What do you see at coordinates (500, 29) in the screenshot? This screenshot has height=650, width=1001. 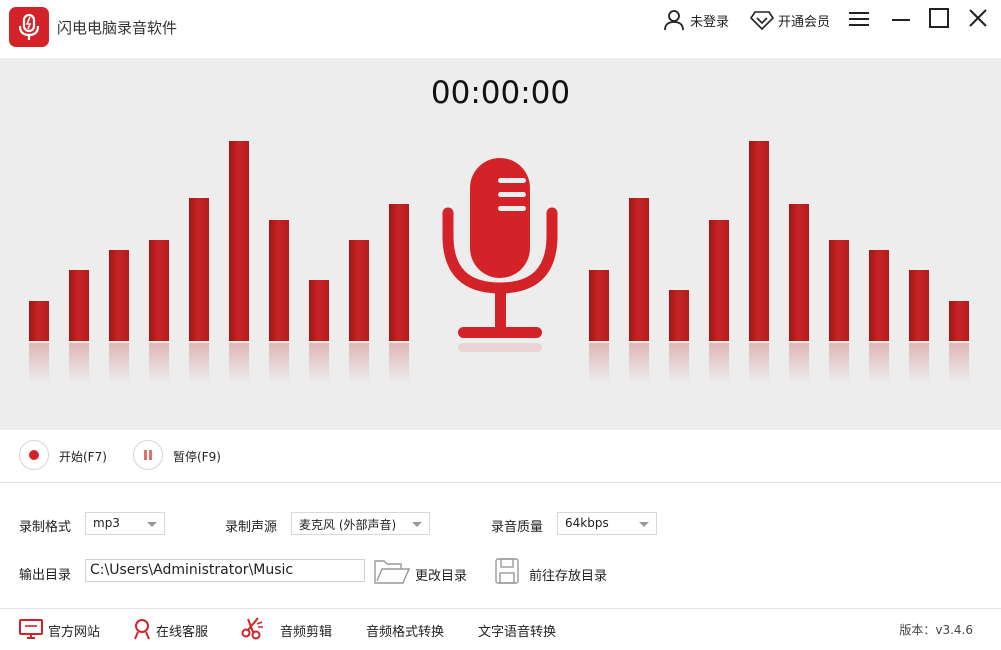 I see `title-bar: 闪电电脑录音软件 未登录 开通会员` at bounding box center [500, 29].